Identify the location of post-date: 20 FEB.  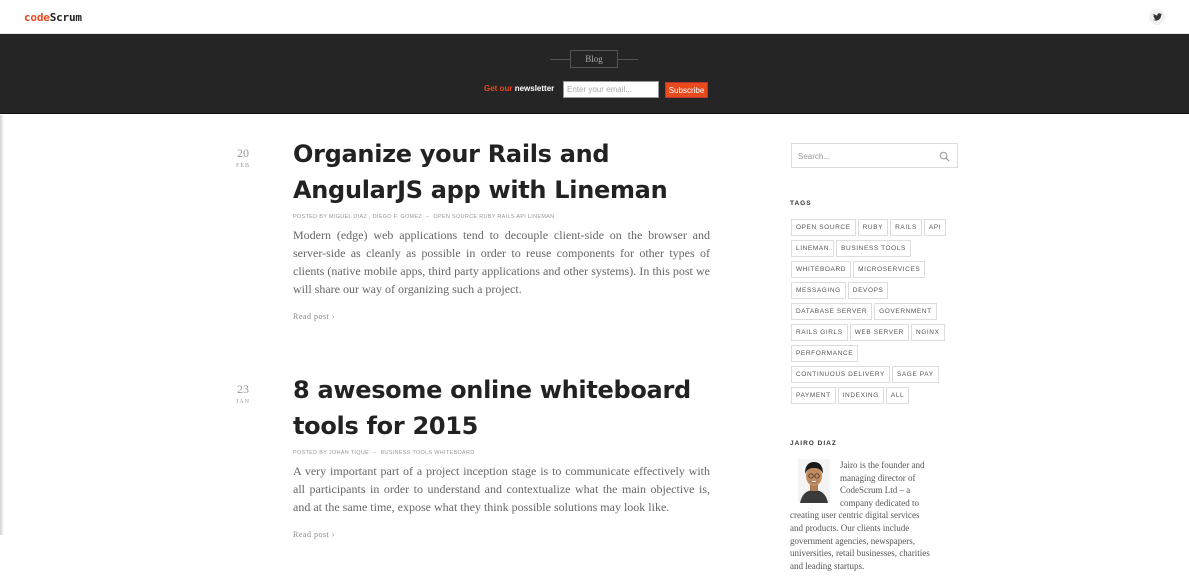
(243, 157).